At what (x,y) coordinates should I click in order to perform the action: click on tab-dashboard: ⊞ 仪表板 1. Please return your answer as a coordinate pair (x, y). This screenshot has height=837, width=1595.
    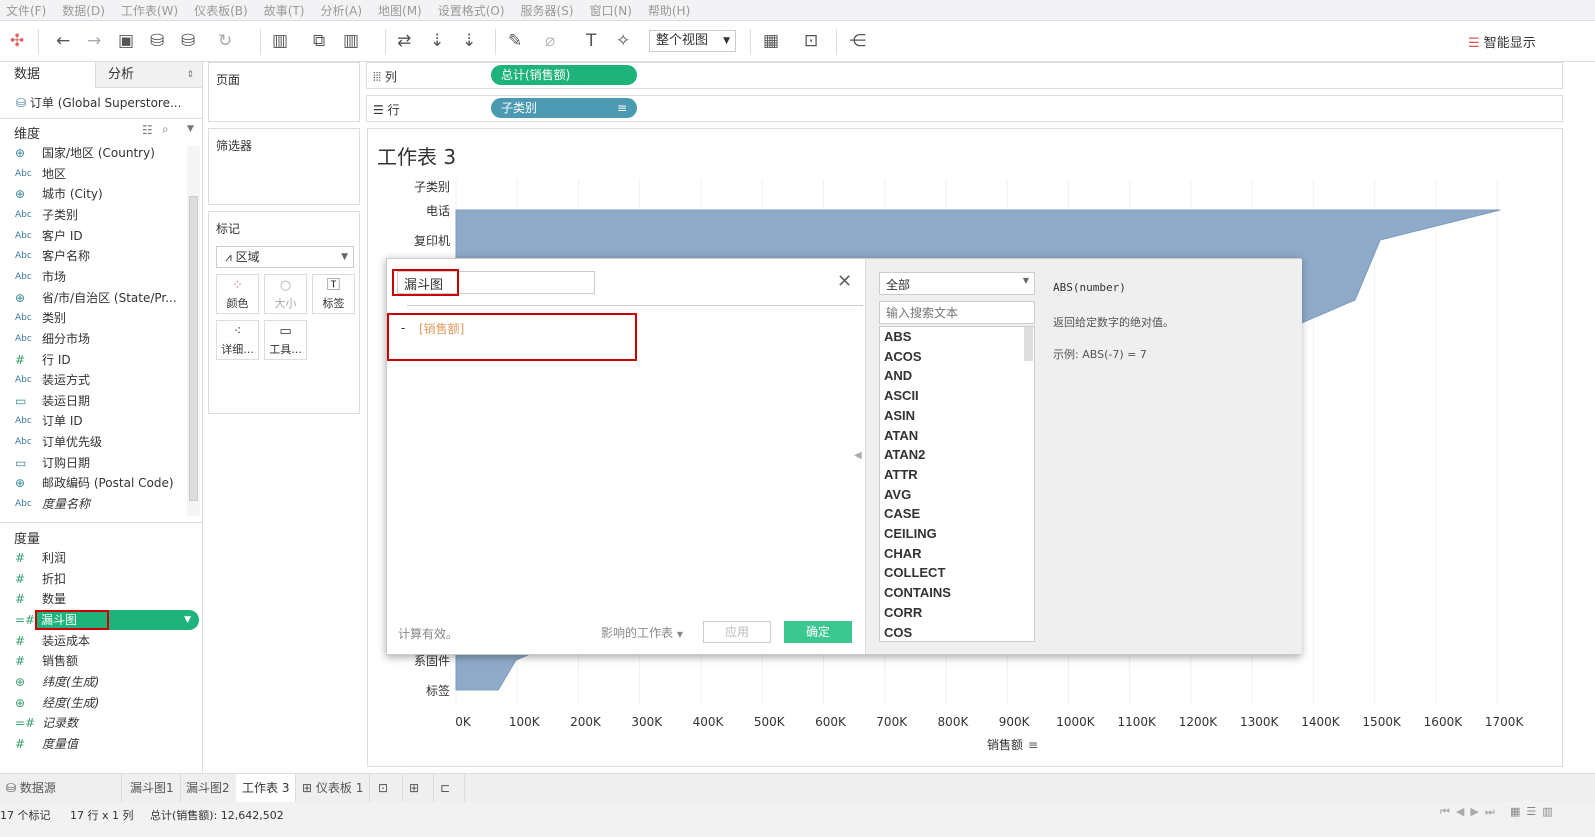
    Looking at the image, I should click on (333, 788).